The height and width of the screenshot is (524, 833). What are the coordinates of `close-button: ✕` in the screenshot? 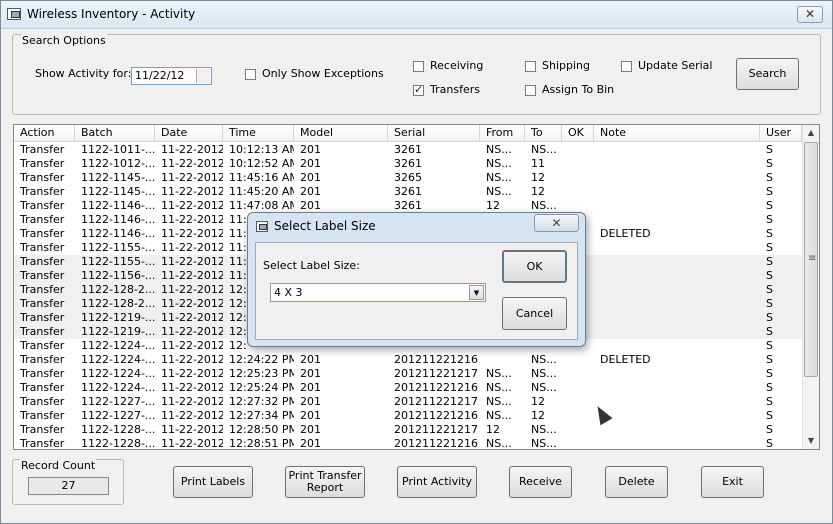 It's located at (810, 14).